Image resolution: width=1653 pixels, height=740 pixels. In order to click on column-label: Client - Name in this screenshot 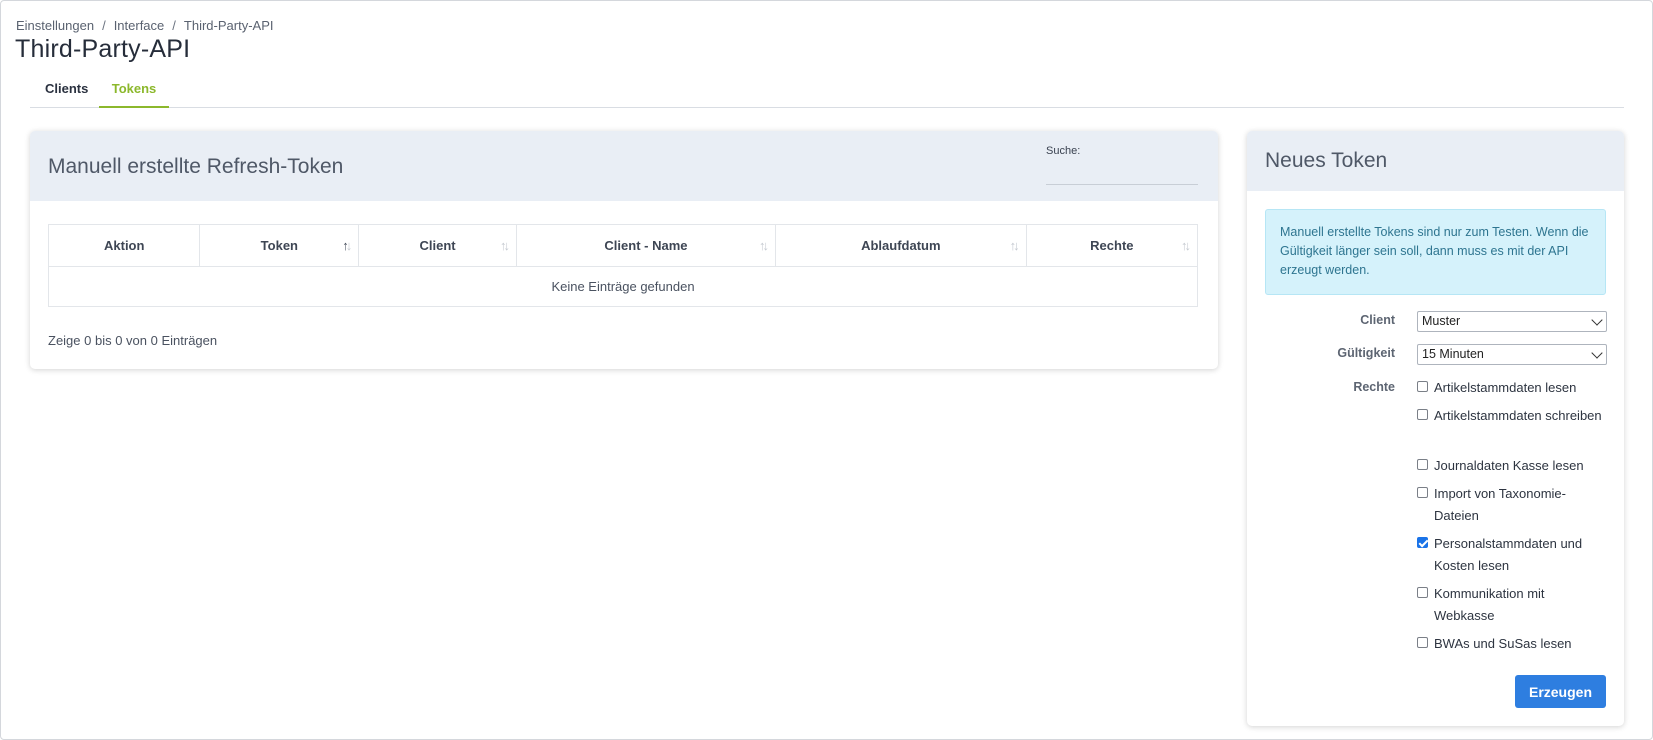, I will do `click(646, 245)`.